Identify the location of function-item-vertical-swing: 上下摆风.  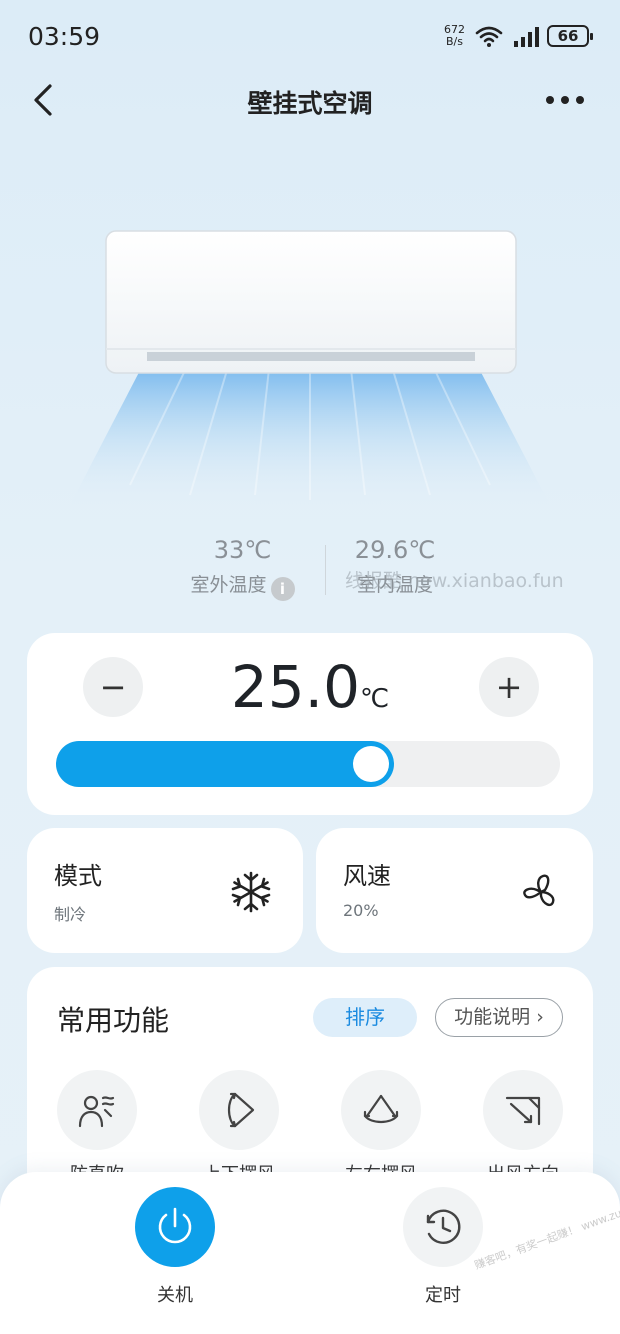
(239, 1128).